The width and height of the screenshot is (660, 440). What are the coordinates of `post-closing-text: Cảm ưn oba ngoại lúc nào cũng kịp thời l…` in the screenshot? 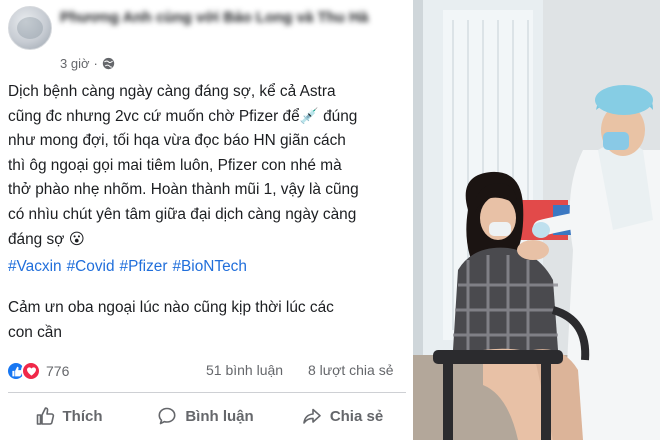 It's located at (171, 320).